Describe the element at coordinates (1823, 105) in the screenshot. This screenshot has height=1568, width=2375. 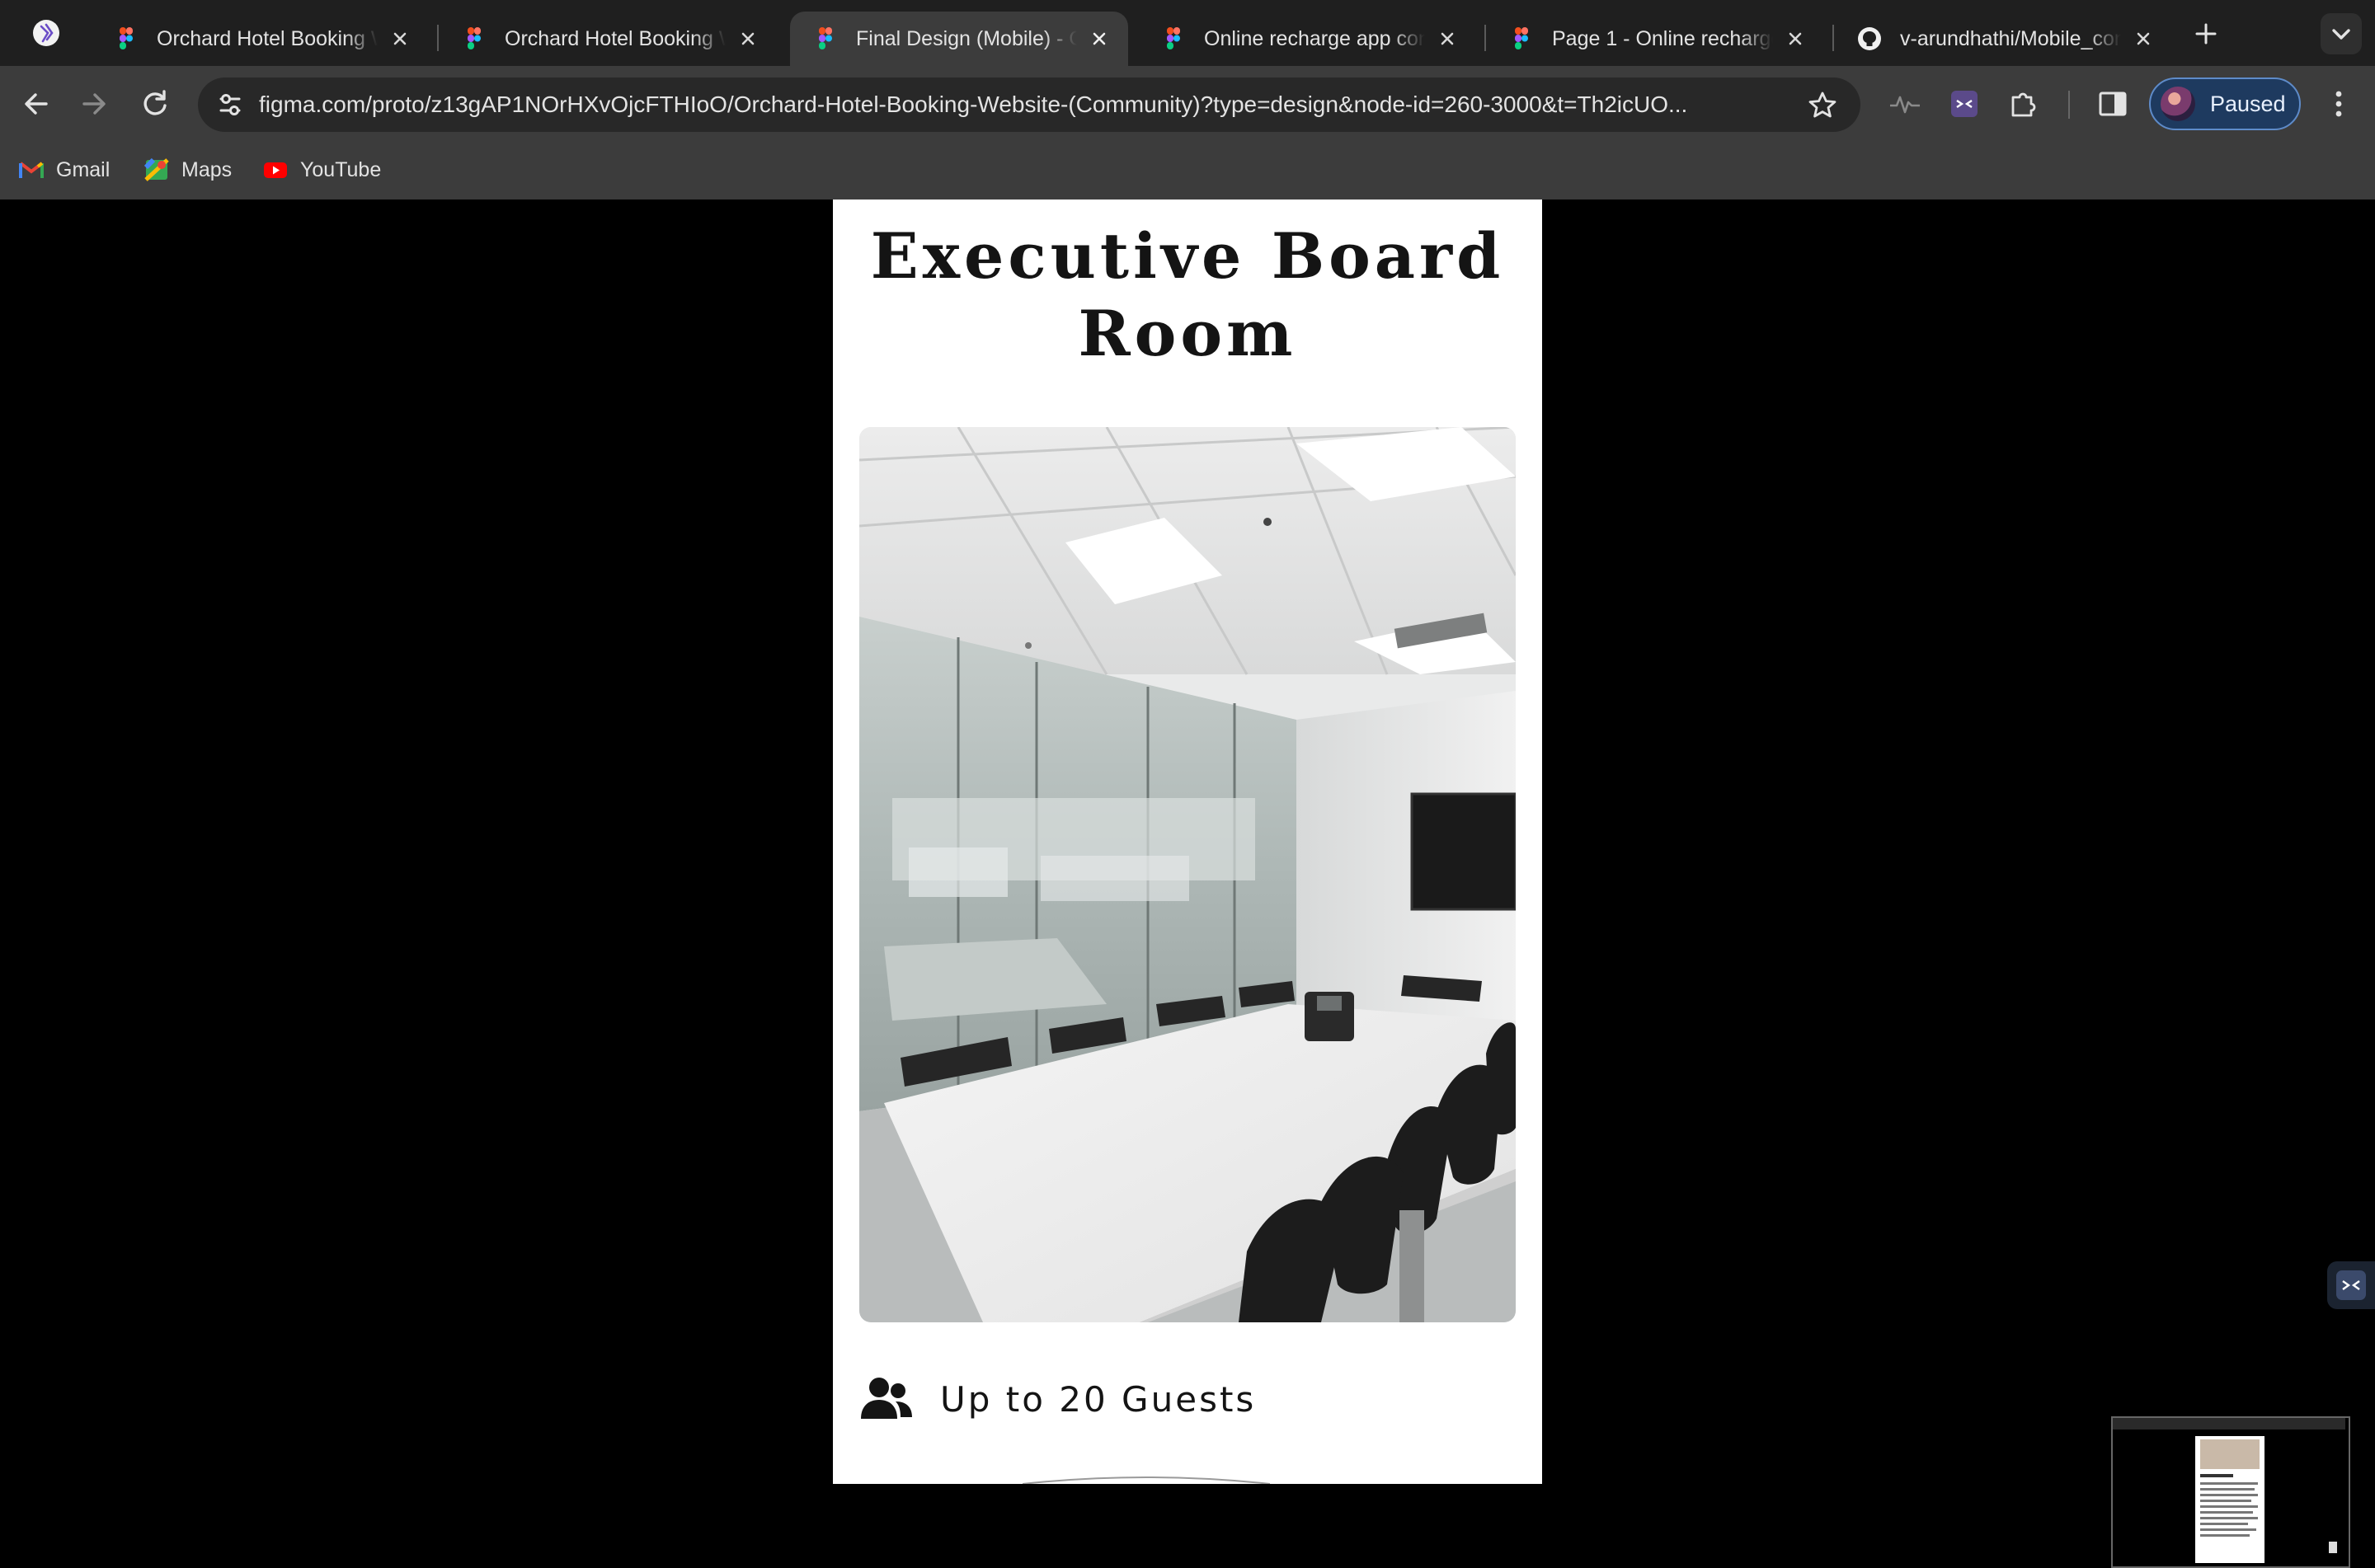
I see `bookmark-star-icon` at that location.